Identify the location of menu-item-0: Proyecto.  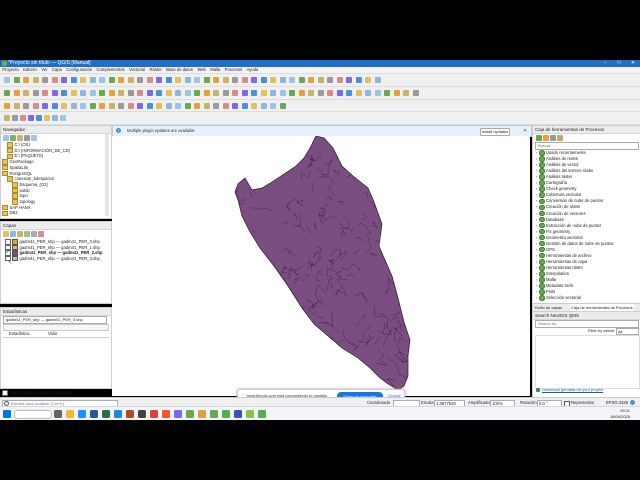
(10, 70).